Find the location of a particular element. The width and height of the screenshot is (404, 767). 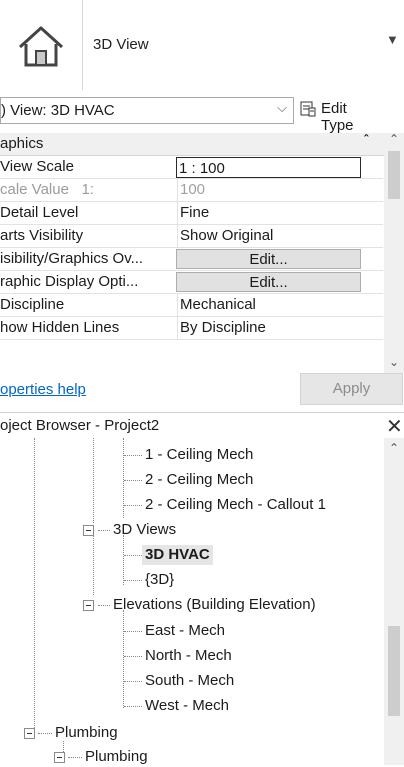

tree-item-ceiling-1: 1 - Ceiling Mech is located at coordinates (199, 455).